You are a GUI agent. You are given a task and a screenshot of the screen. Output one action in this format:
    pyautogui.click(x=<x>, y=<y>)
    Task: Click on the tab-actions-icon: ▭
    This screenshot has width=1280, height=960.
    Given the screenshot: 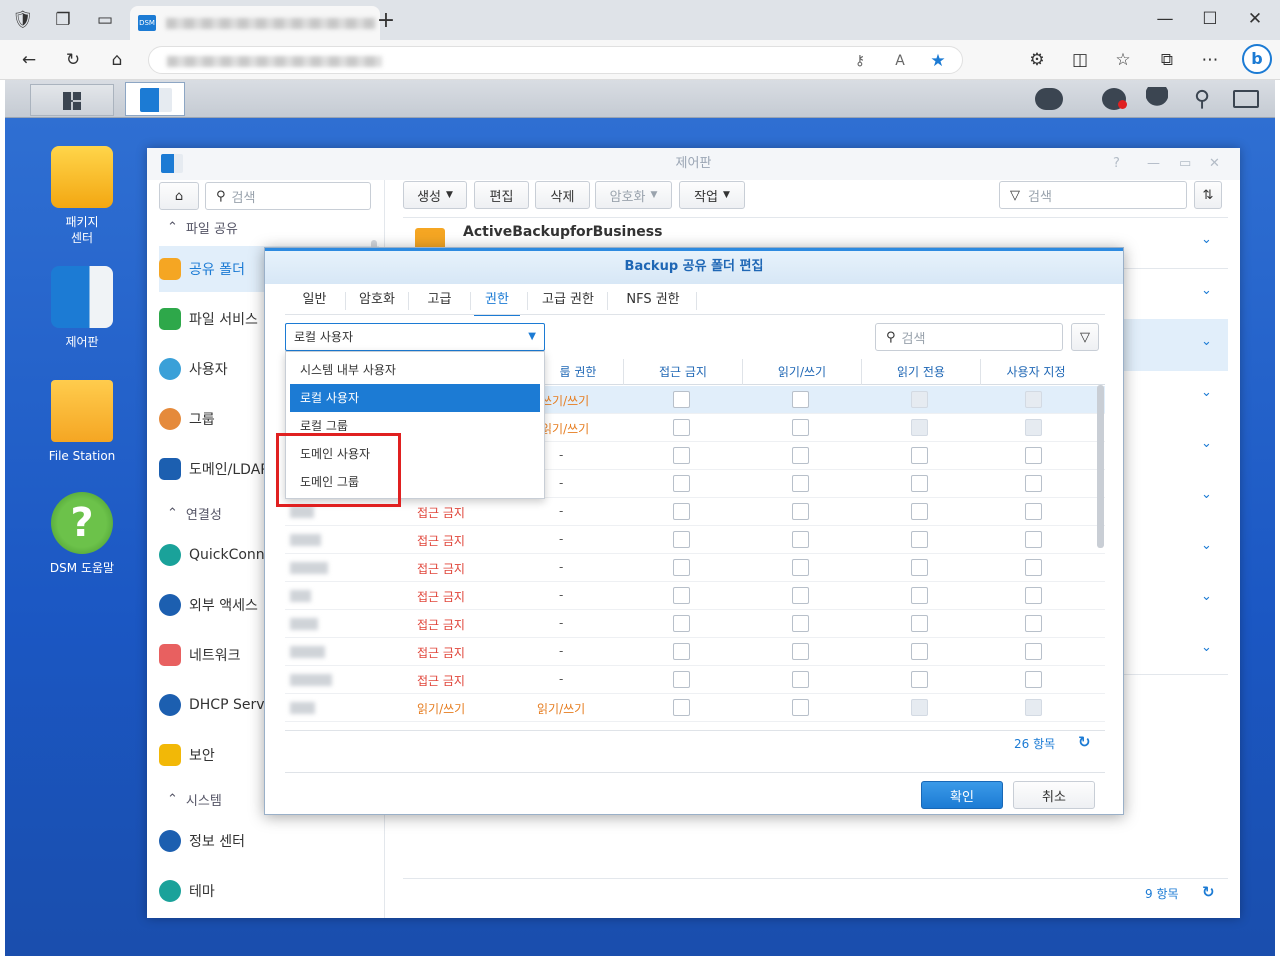 What is the action you would take?
    pyautogui.click(x=105, y=20)
    